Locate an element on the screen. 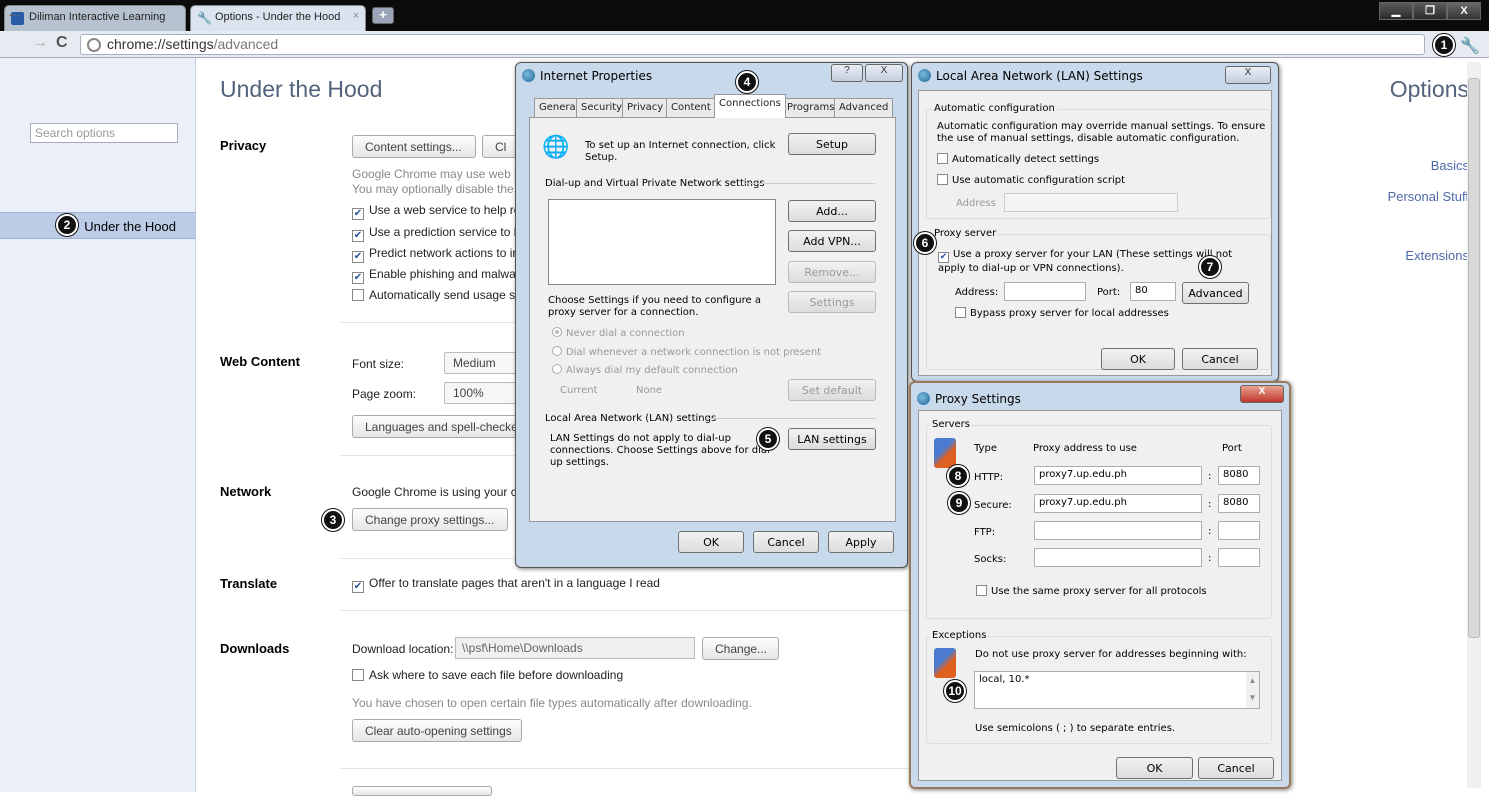  secure-address-input: proxy7.up.edu.ph is located at coordinates (1118, 503).